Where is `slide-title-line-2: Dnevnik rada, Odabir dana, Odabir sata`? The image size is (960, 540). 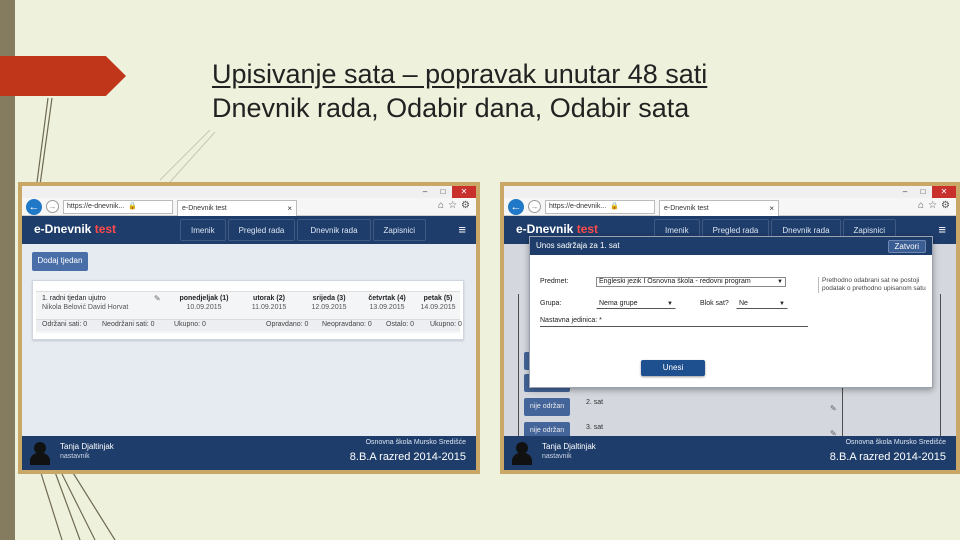
slide-title-line-2: Dnevnik rada, Odabir dana, Odabir sata is located at coordinates (451, 108).